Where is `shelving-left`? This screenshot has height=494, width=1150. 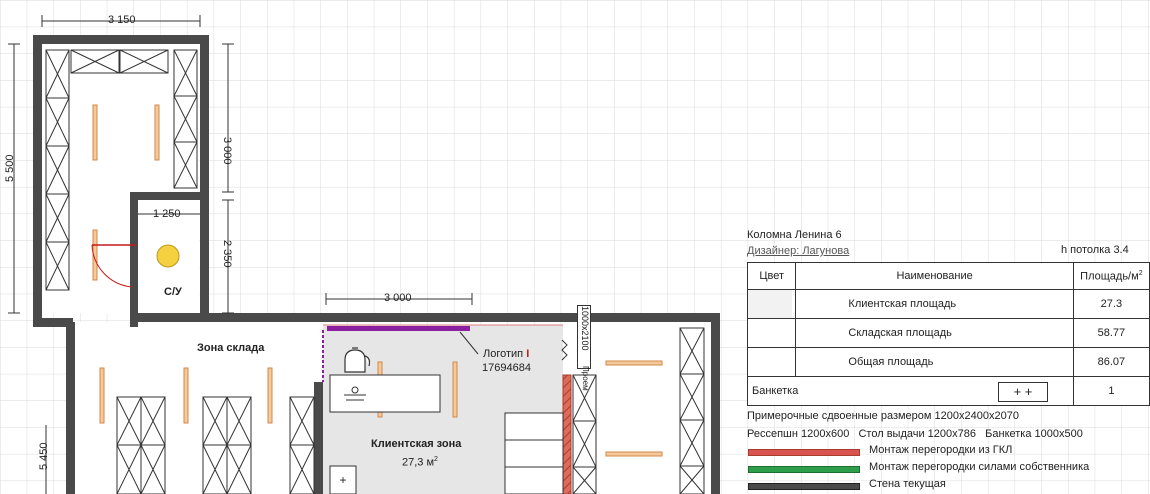
shelving-left is located at coordinates (57, 170).